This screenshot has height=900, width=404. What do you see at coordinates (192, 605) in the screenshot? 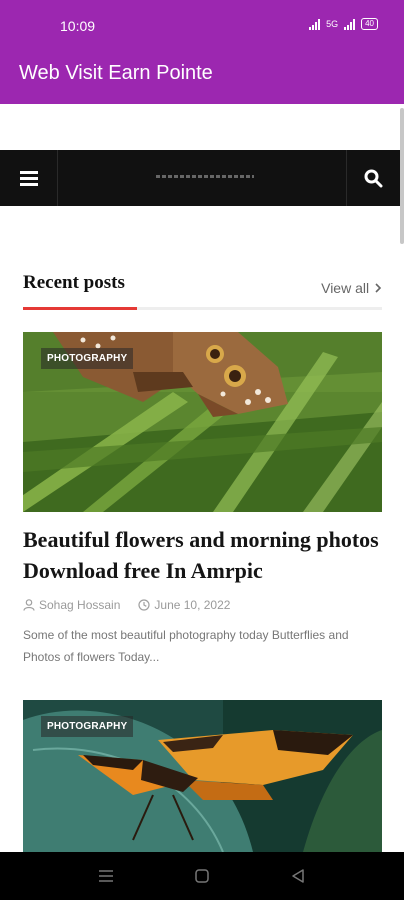
I see `post-date: June 10, 2022` at bounding box center [192, 605].